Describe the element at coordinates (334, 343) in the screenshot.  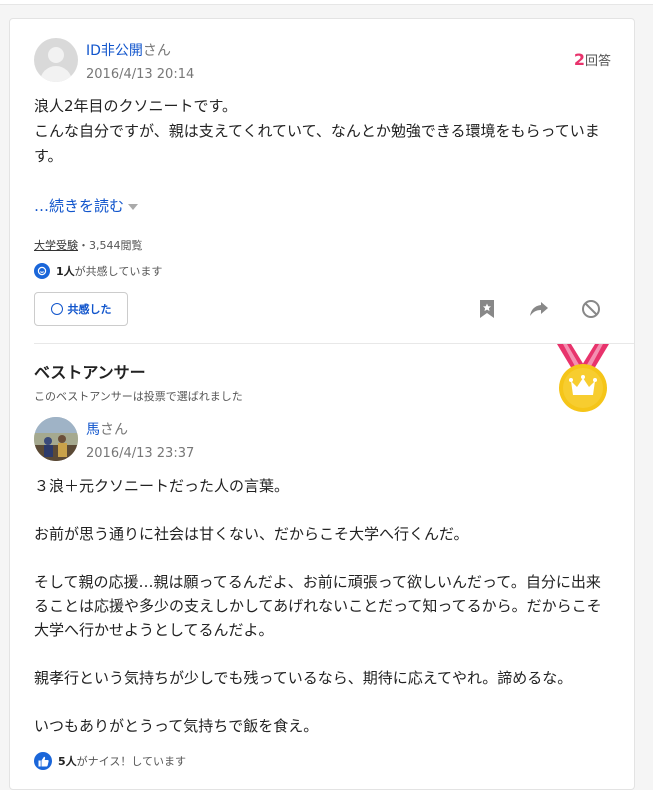
I see `section-divider` at that location.